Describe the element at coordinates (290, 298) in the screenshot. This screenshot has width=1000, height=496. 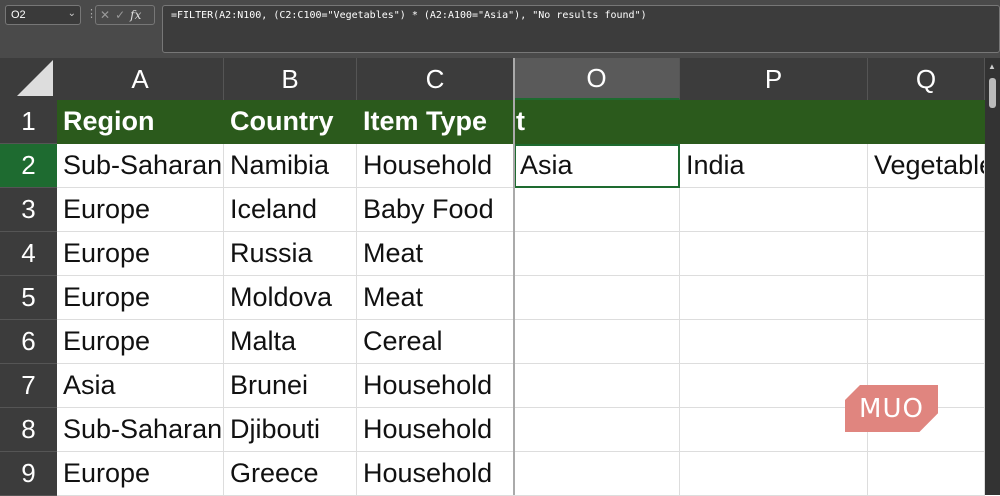
I see `cell-b5: Moldova` at that location.